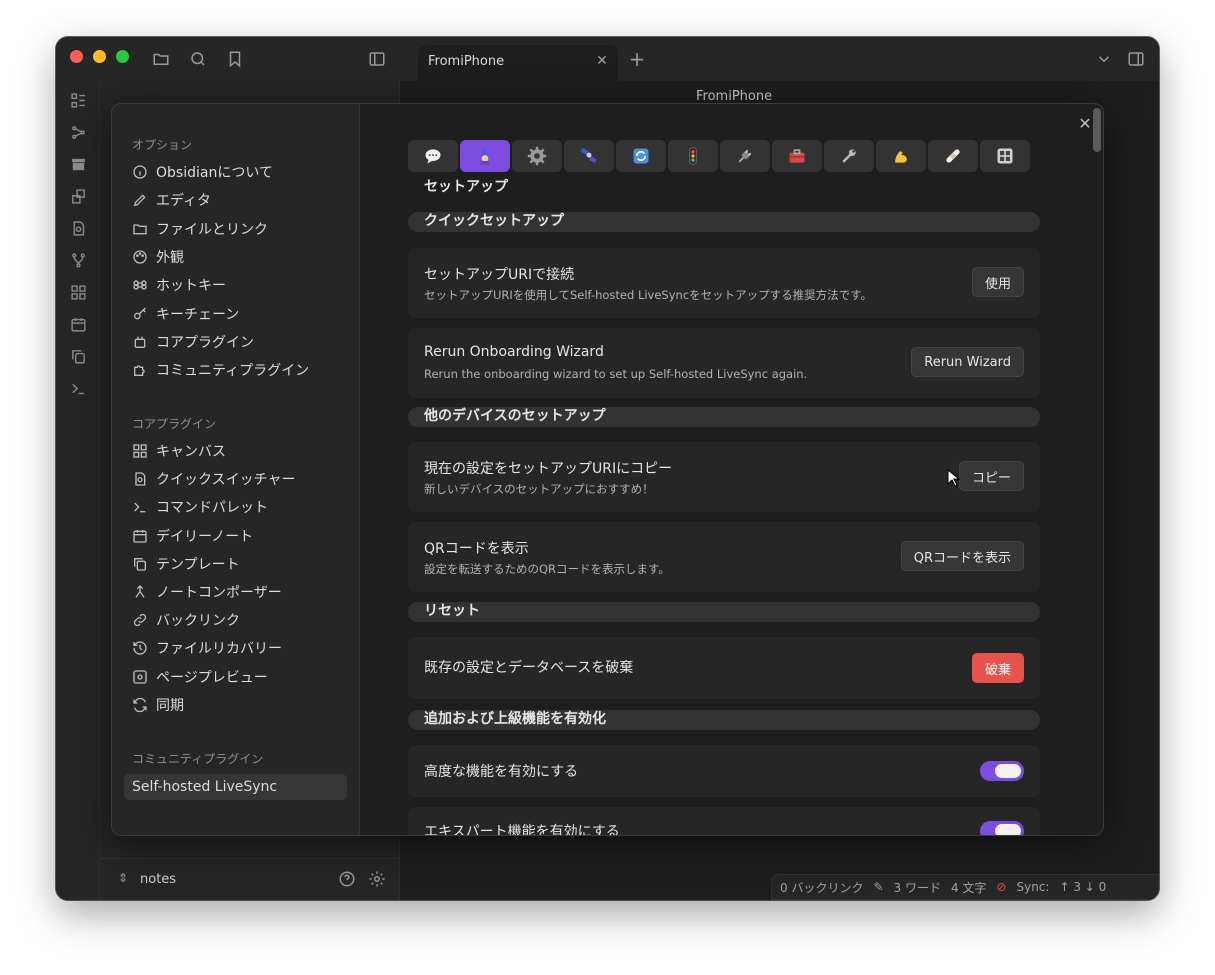 The height and width of the screenshot is (975, 1215). I want to click on sync-icon, so click(140, 704).